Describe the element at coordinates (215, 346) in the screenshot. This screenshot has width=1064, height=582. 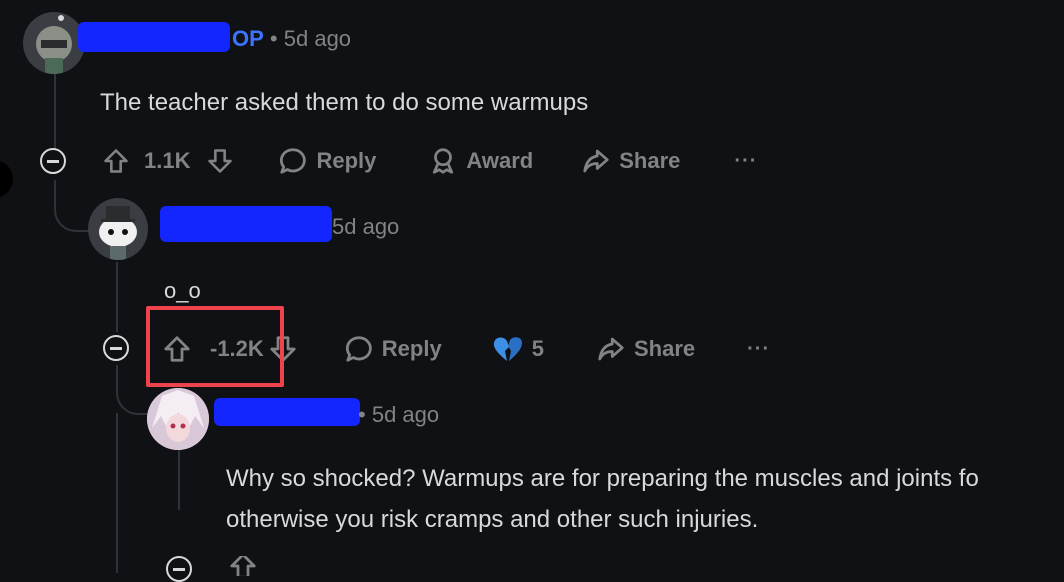
I see `vote-highlight-box` at that location.